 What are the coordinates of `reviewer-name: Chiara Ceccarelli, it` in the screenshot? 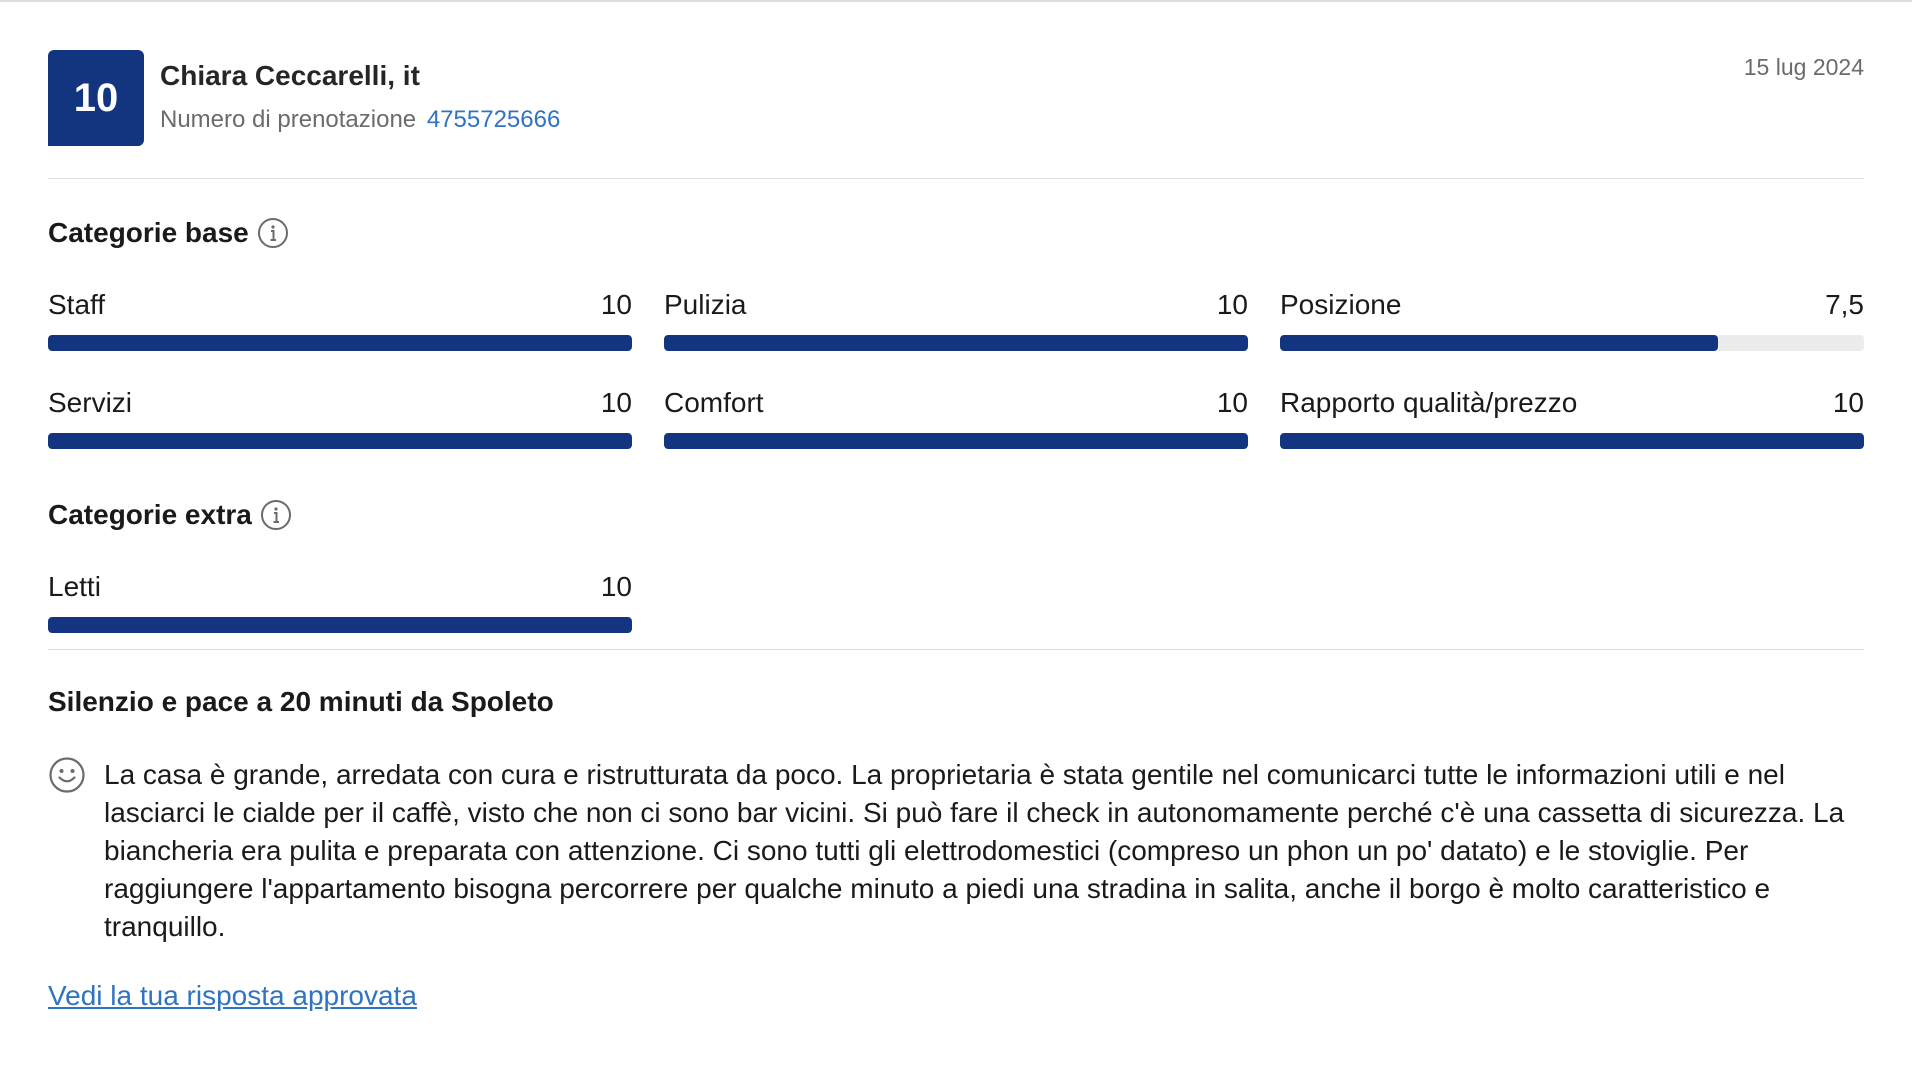 It's located at (290, 75).